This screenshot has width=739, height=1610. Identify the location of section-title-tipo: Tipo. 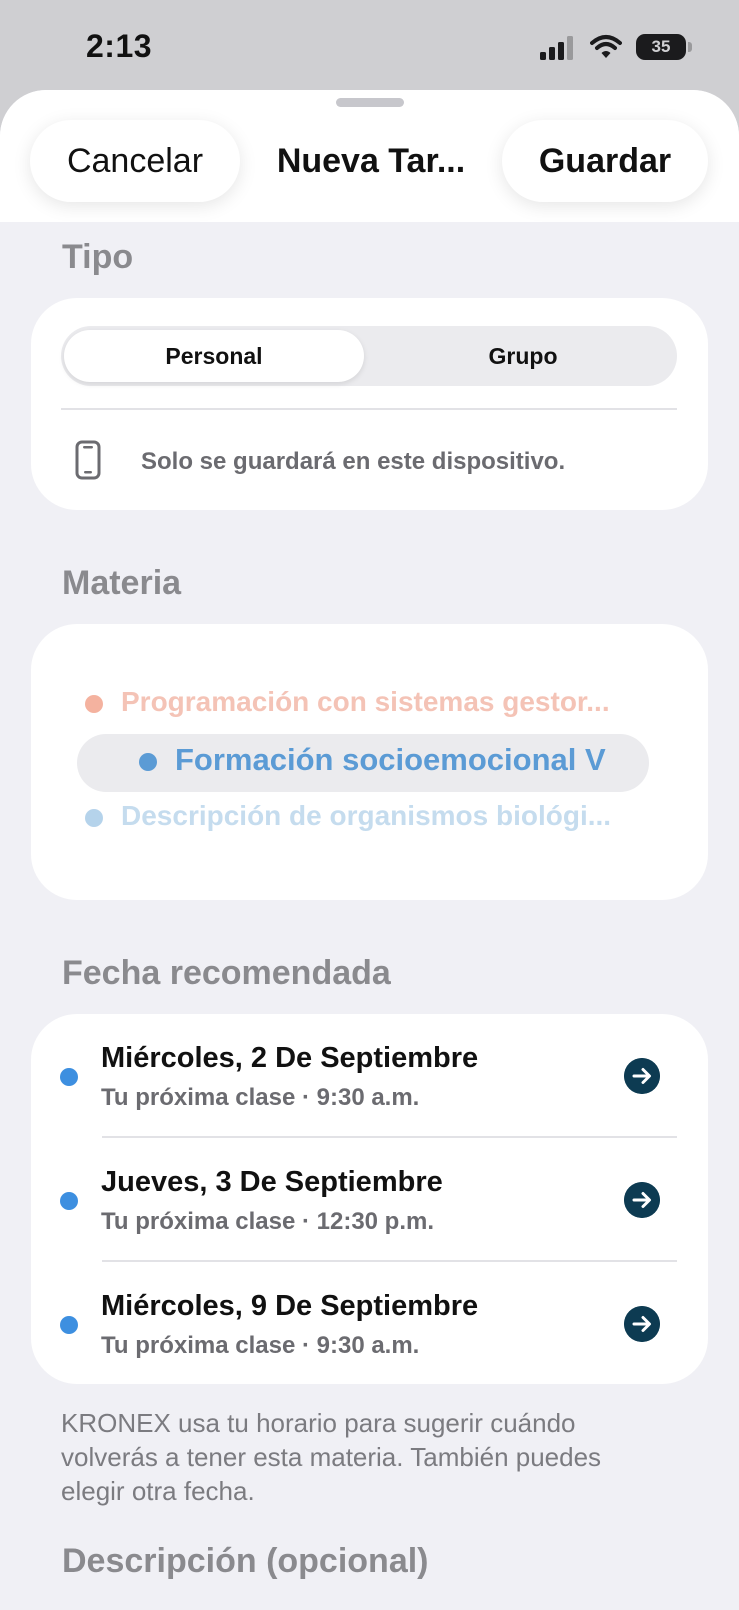
(98, 257).